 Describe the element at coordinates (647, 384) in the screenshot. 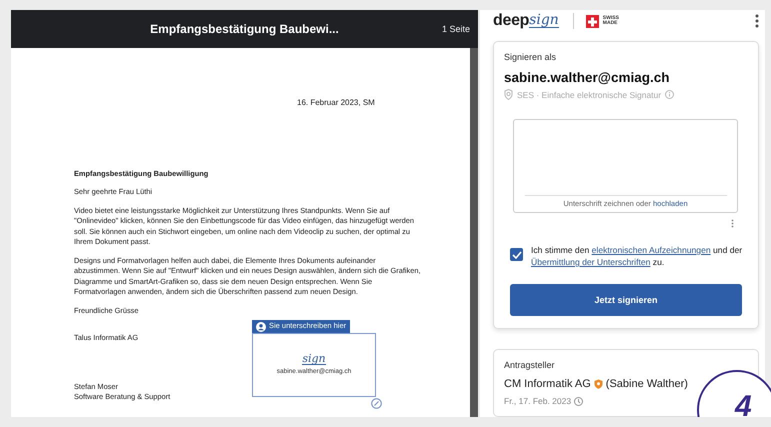

I see `applicant-person: (Sabine Walther)` at that location.